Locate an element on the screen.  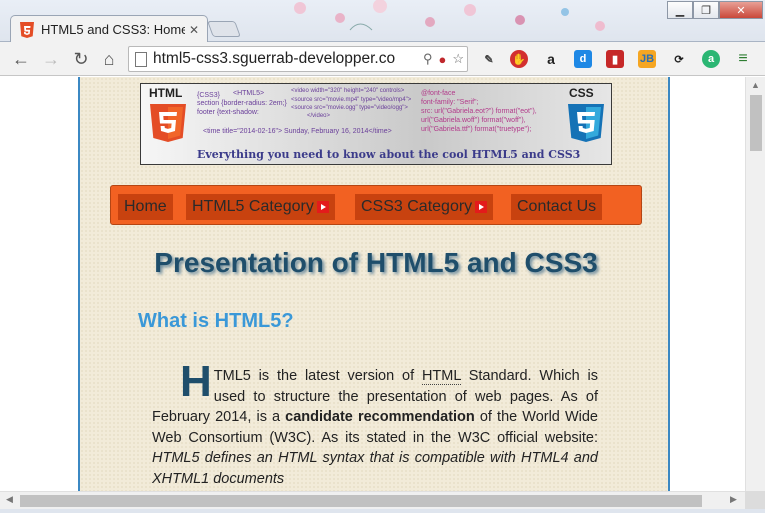
banner-code-line: footer {text-shadow: is located at coordinates (228, 112).